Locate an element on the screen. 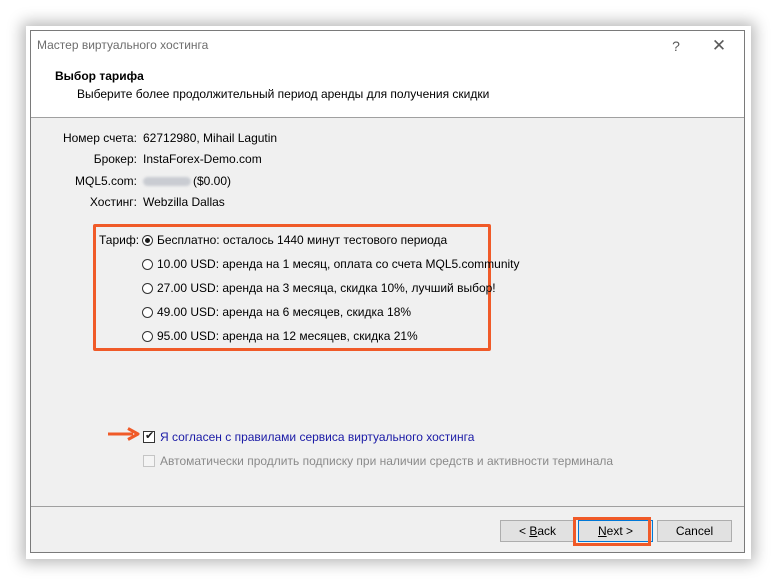  mql5-balance: ($0.00) is located at coordinates (212, 181).